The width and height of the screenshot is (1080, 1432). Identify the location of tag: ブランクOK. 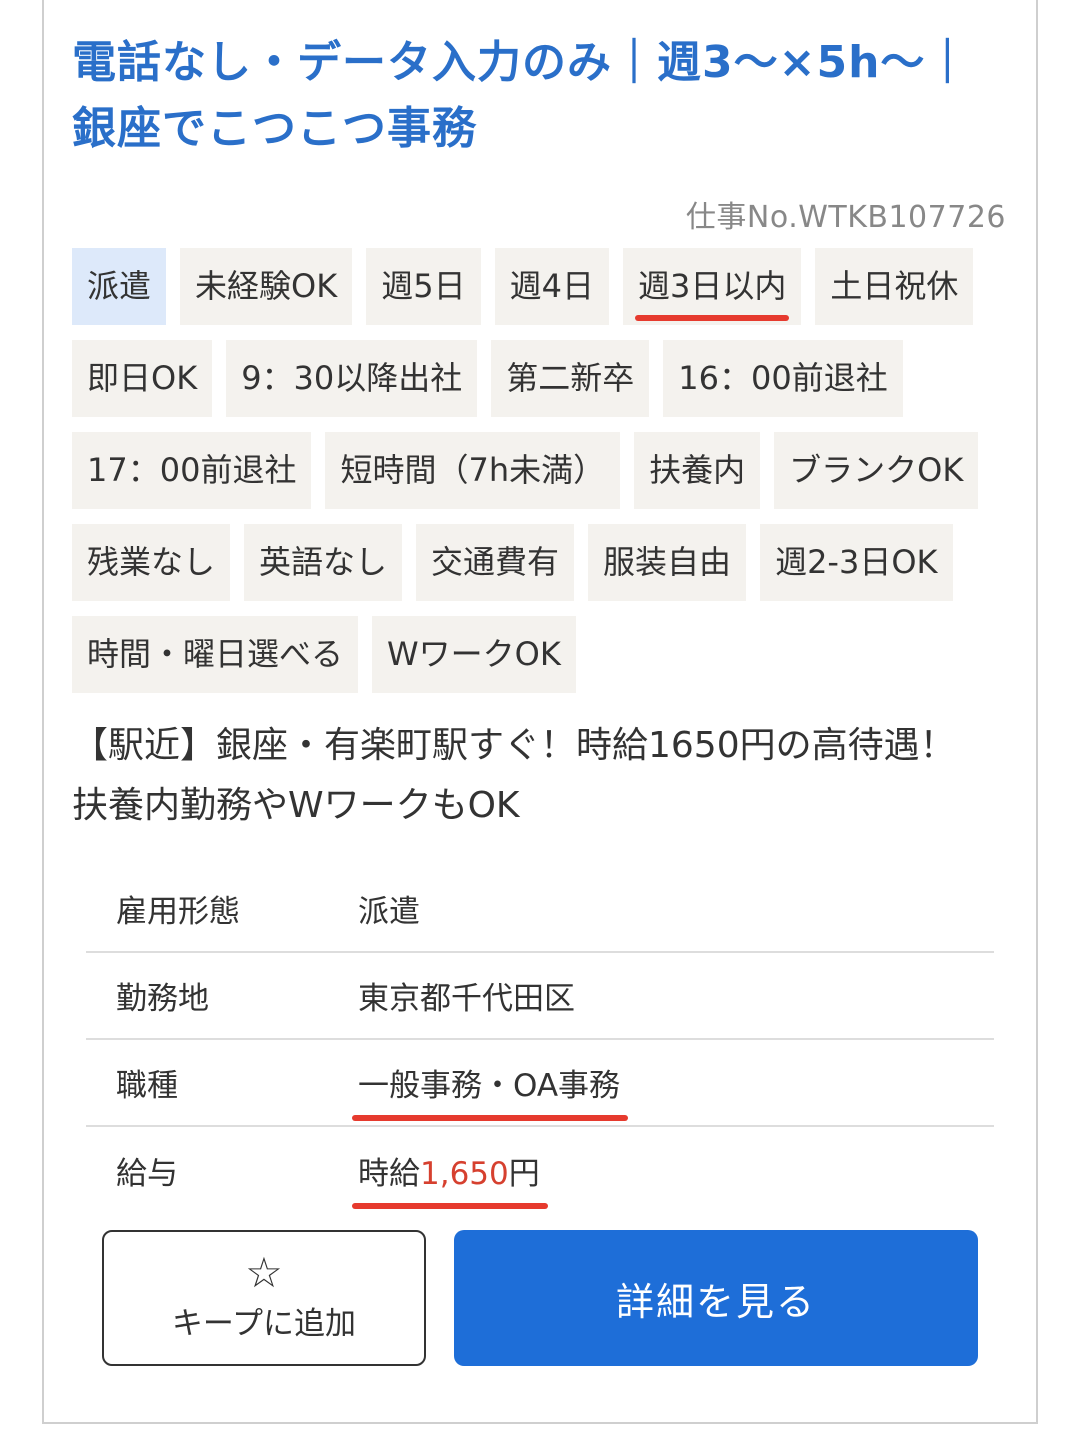
(876, 470).